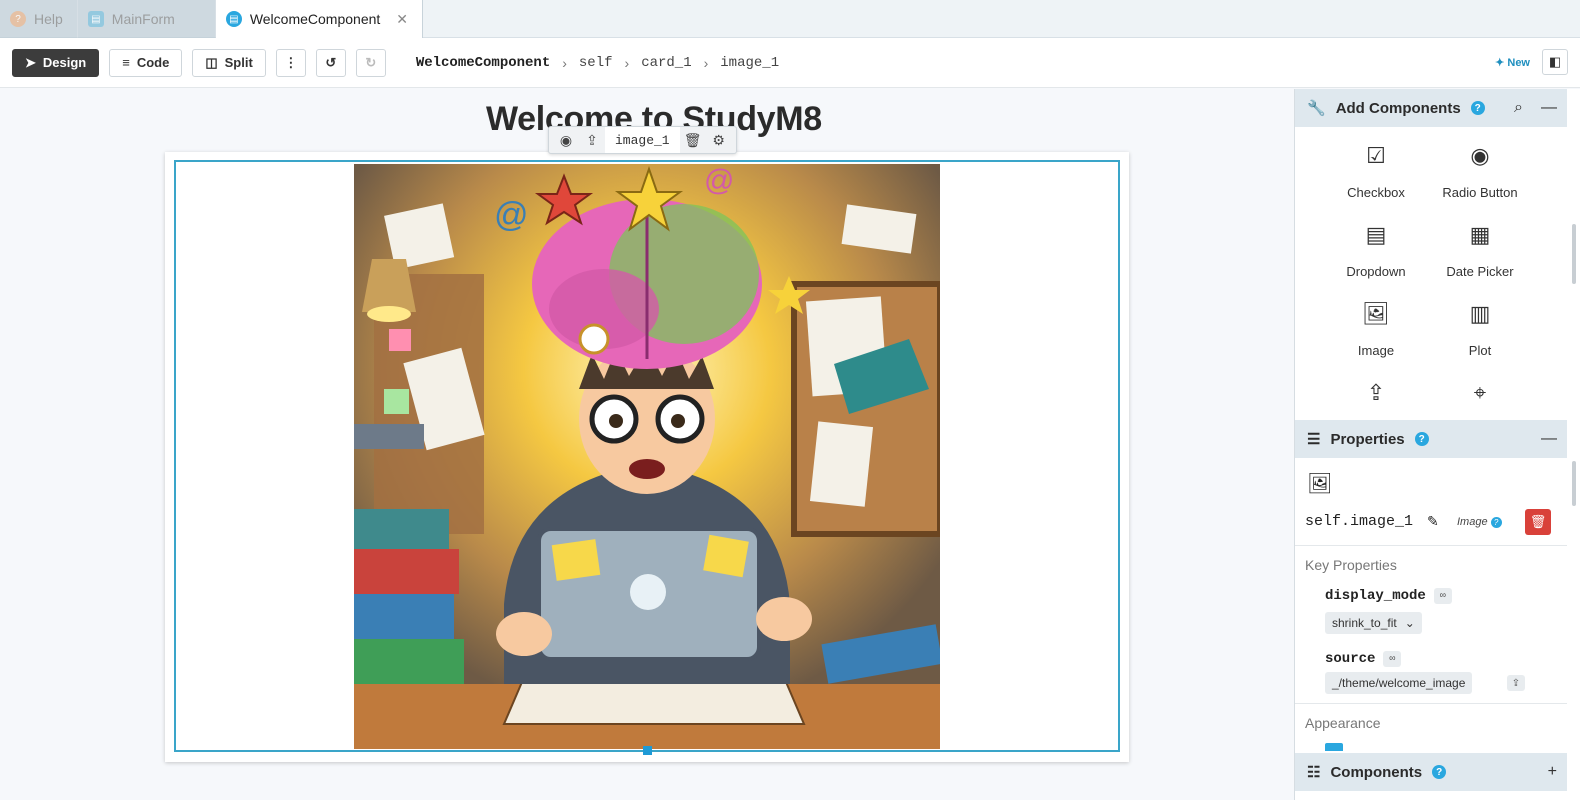 This screenshot has height=800, width=1580. I want to click on redo-icon: ↻, so click(371, 62).